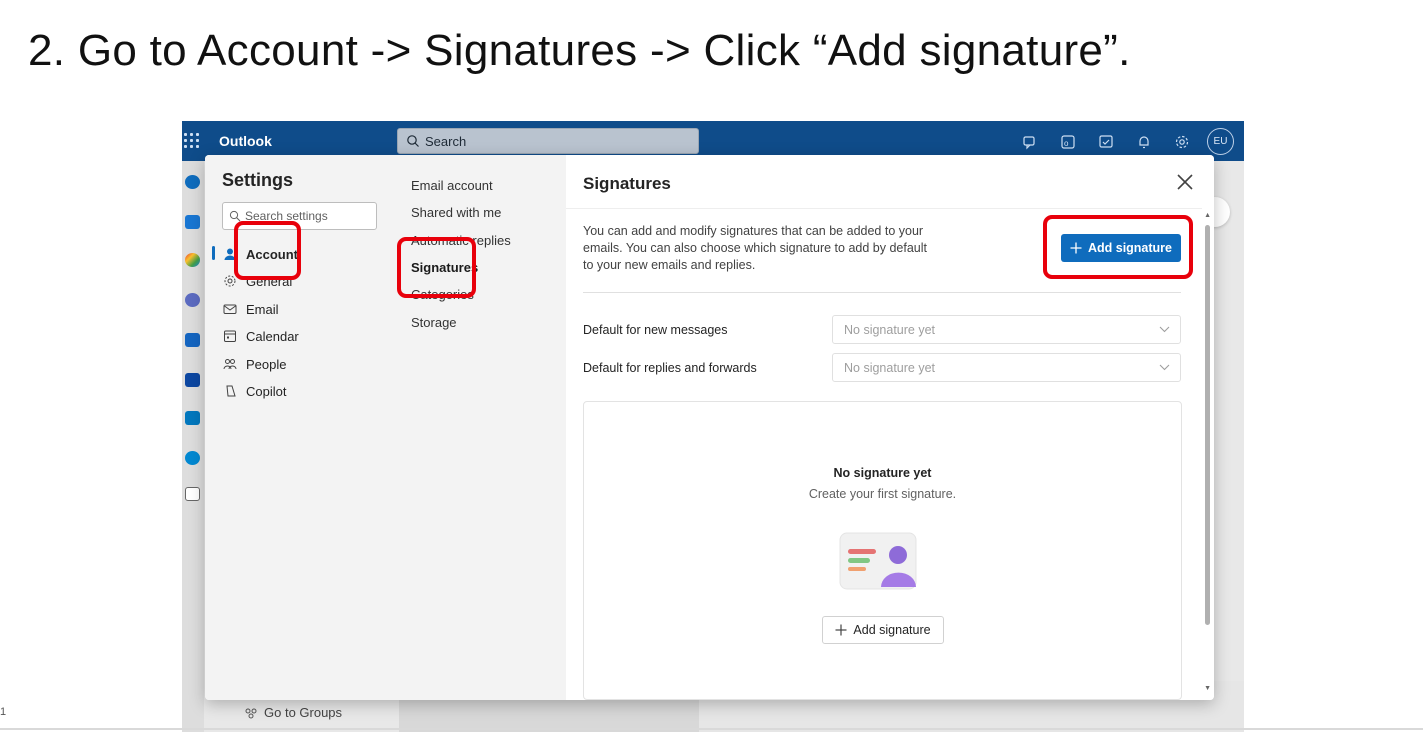  Describe the element at coordinates (841, 630) in the screenshot. I see `plus-icon` at that location.